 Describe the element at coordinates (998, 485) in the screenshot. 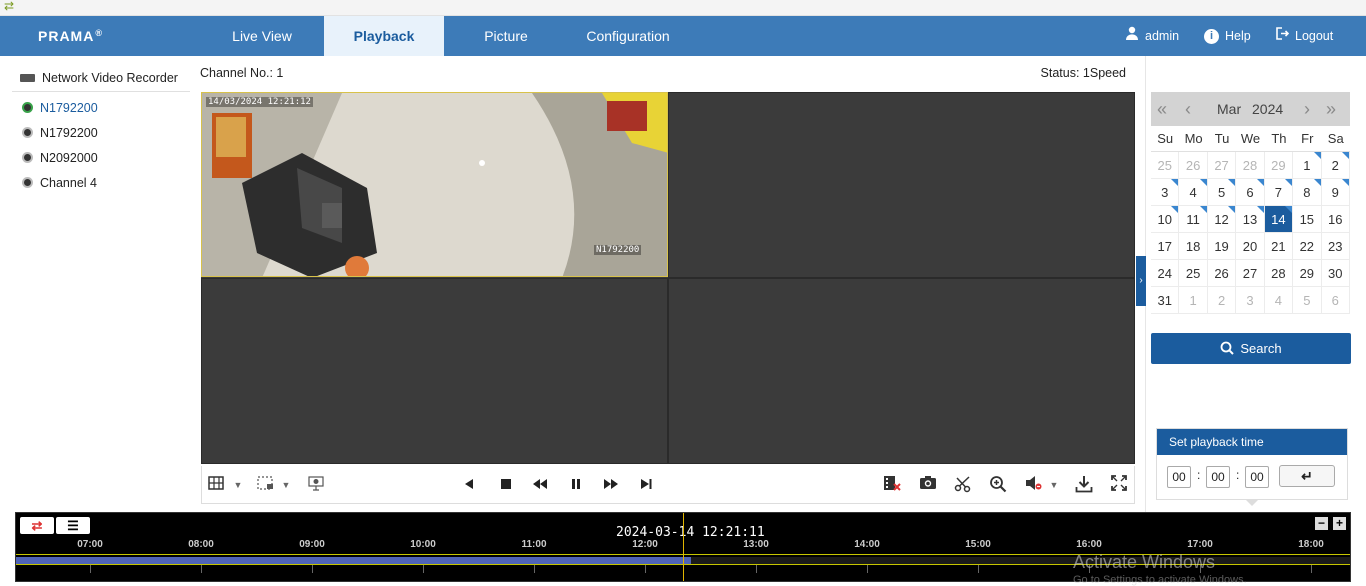

I see `digital-zoom-icon` at that location.